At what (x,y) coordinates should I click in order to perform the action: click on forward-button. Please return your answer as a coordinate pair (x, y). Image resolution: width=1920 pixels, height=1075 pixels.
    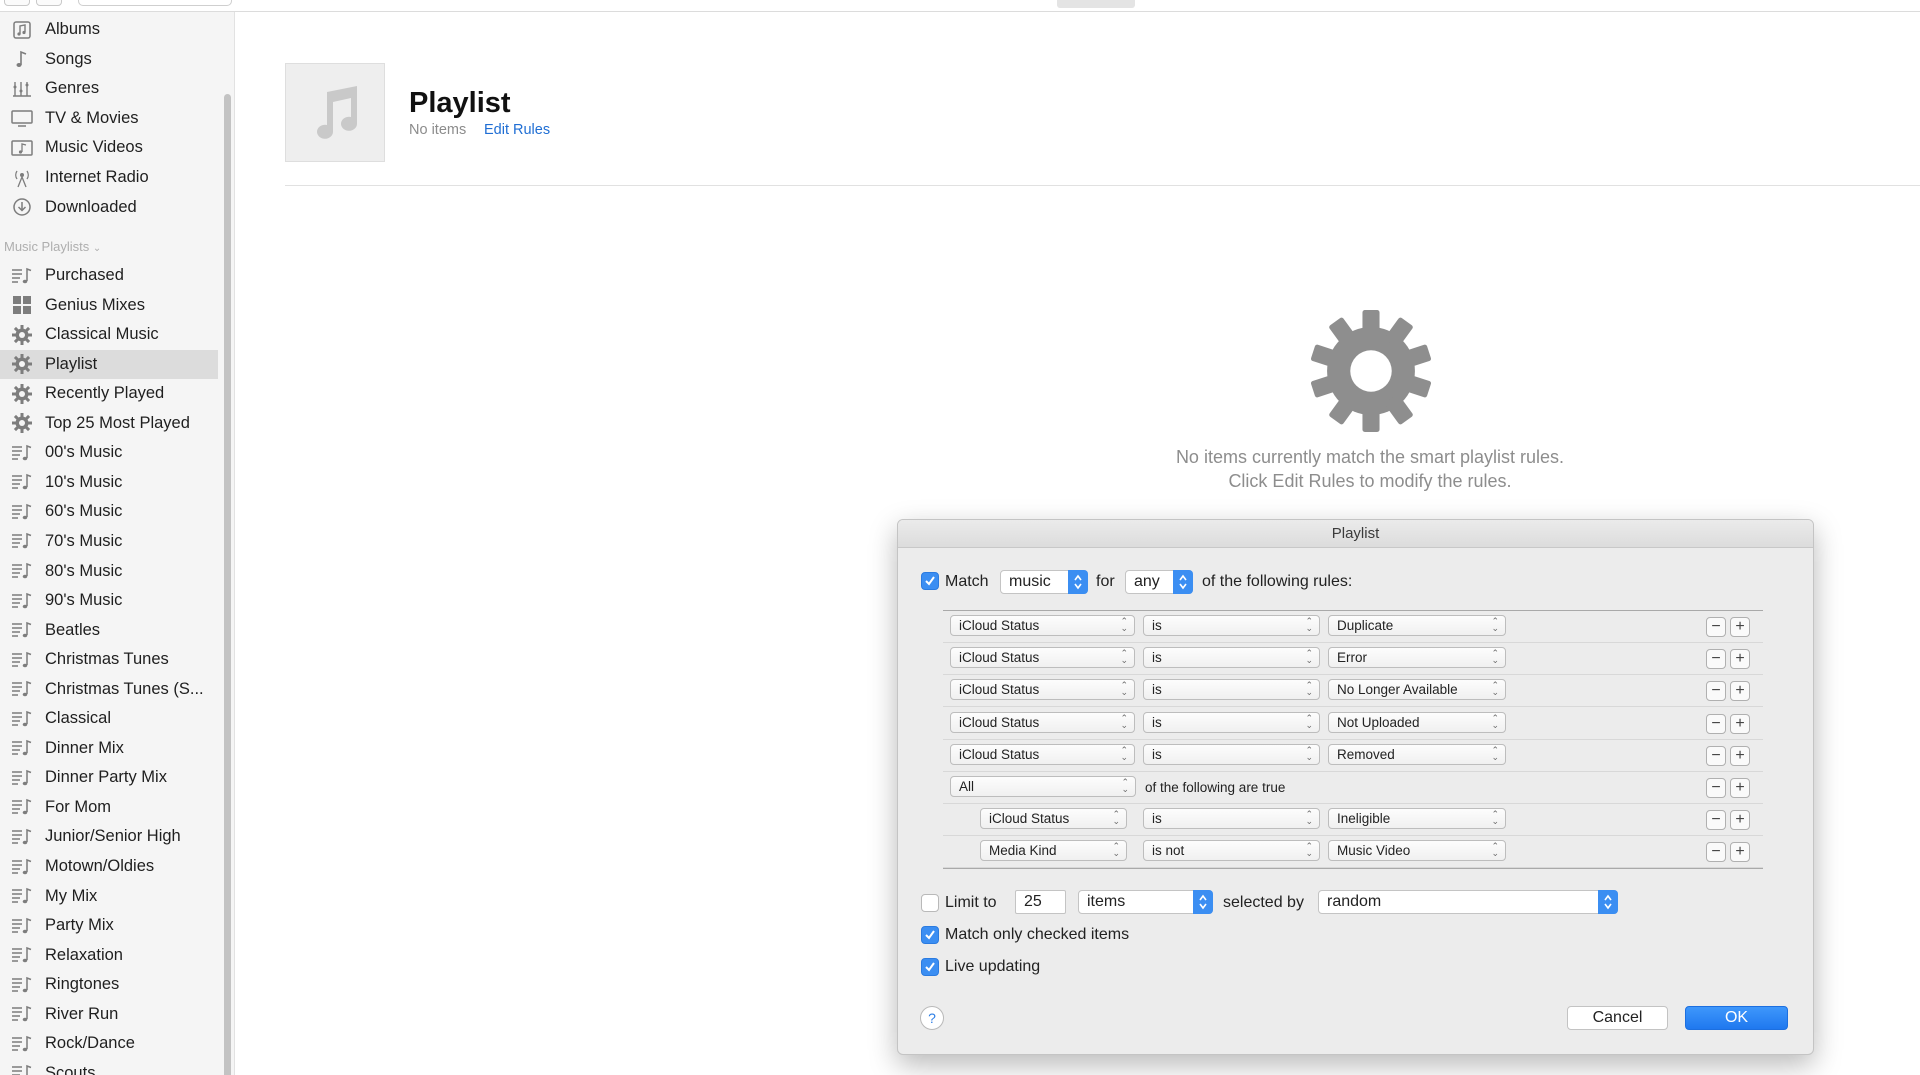
    Looking at the image, I should click on (49, 3).